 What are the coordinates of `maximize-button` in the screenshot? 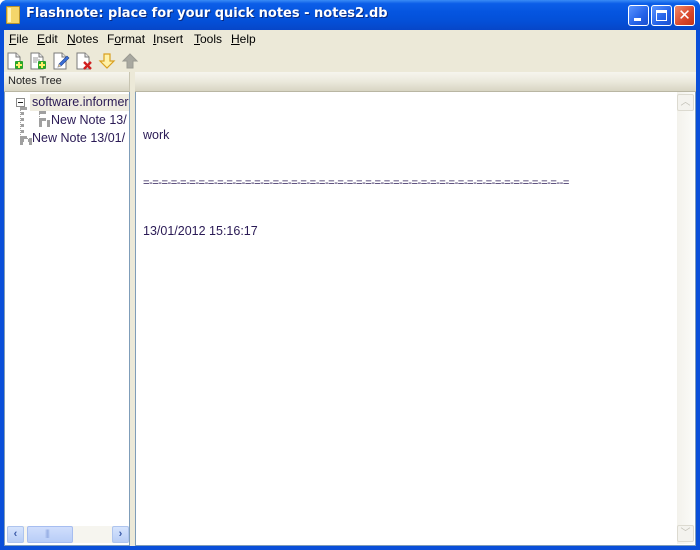 It's located at (661, 15).